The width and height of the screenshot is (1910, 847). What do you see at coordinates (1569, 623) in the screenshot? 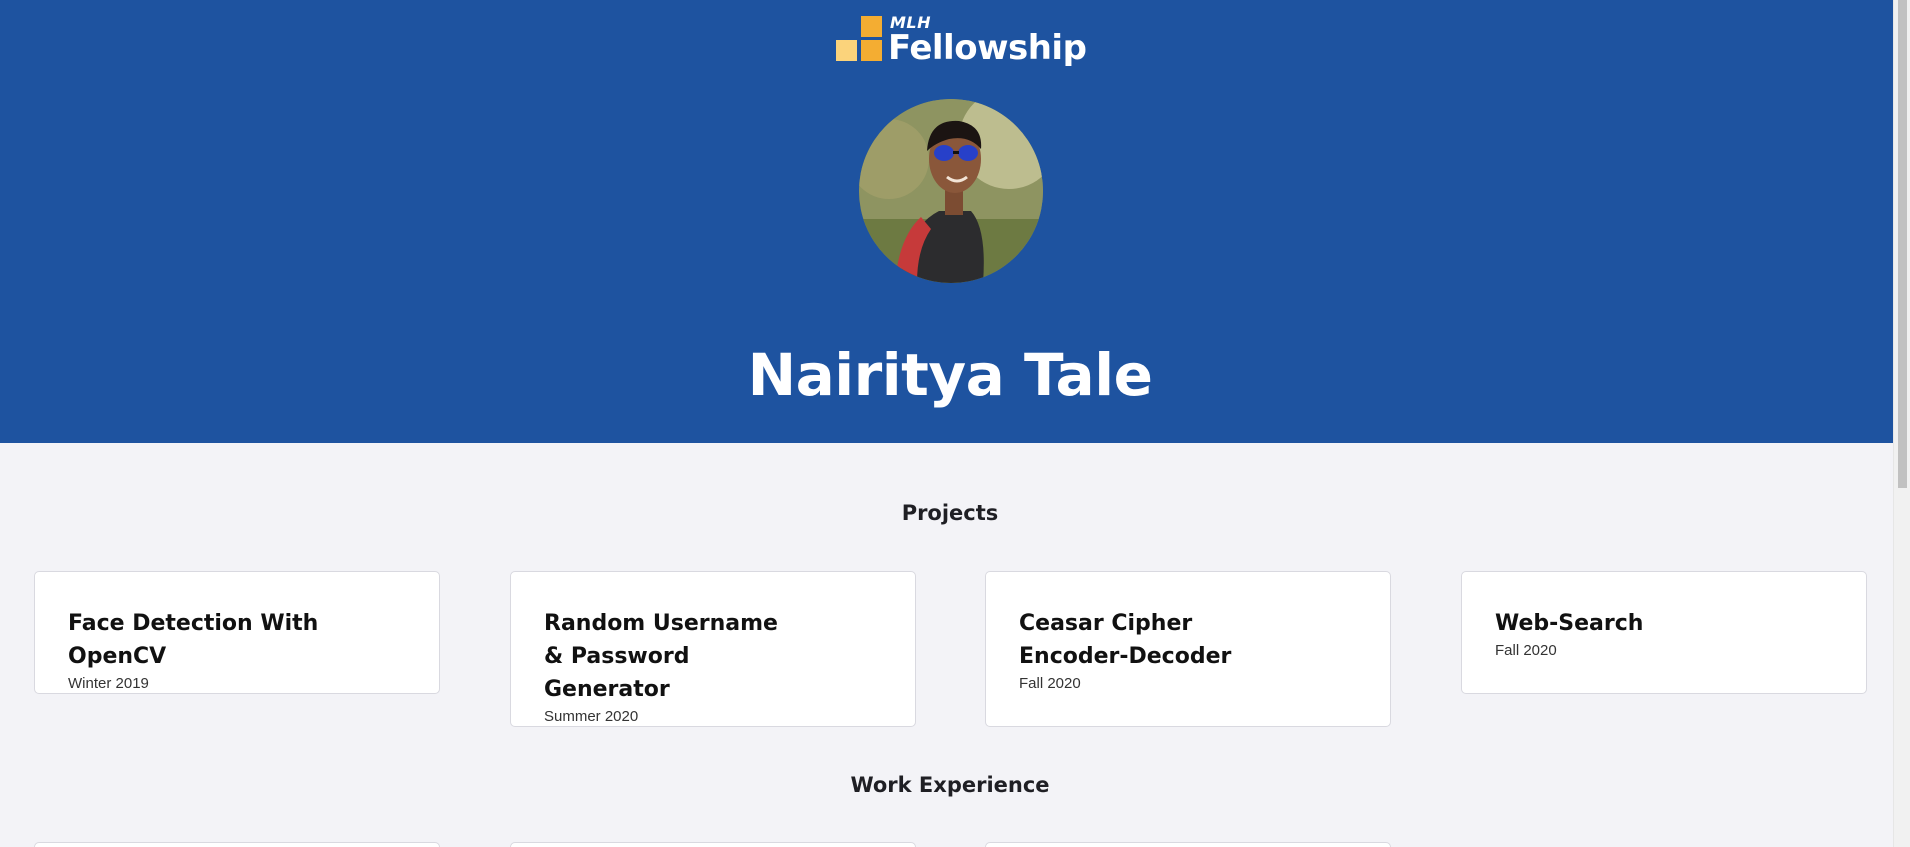
I see `project-title: Web-Search` at bounding box center [1569, 623].